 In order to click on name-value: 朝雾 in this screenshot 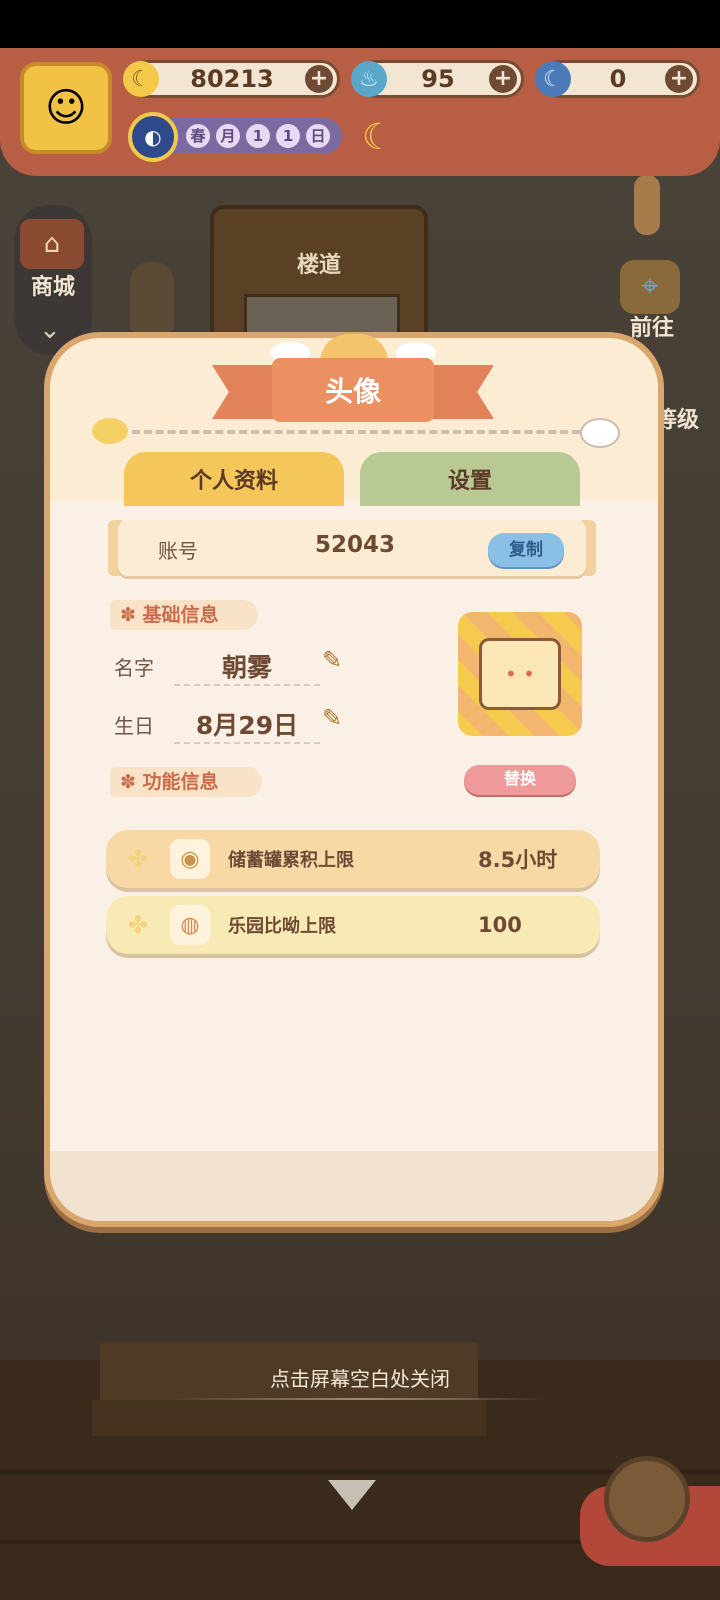, I will do `click(247, 667)`.